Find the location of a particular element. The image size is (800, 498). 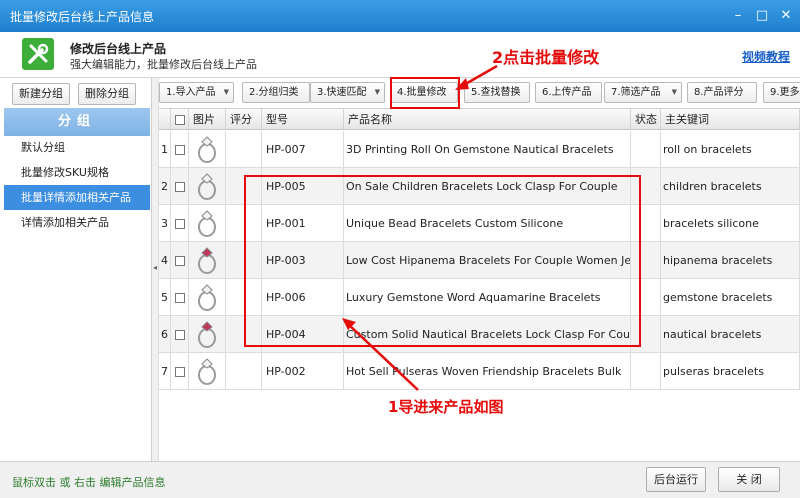

background-run-button: 后台运行 is located at coordinates (676, 479).